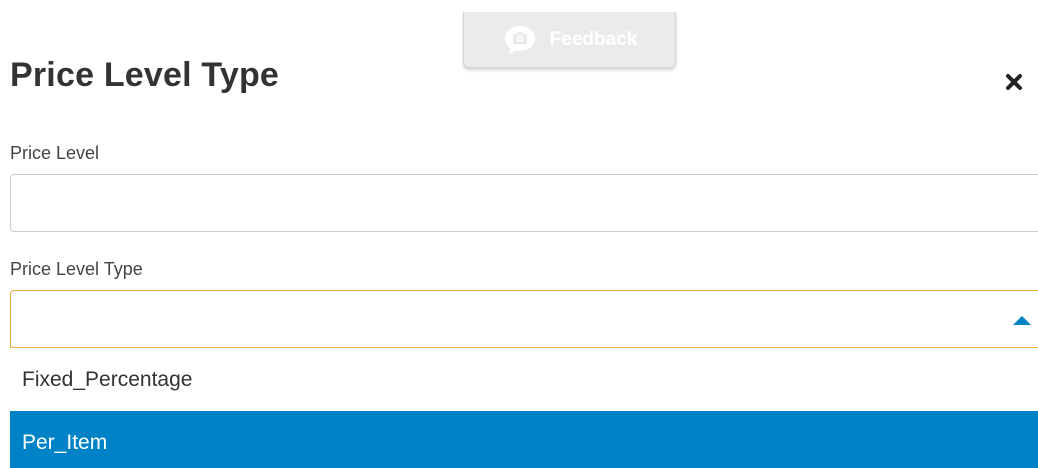 This screenshot has height=468, width=1038. What do you see at coordinates (524, 203) in the screenshot?
I see `price-level-input` at bounding box center [524, 203].